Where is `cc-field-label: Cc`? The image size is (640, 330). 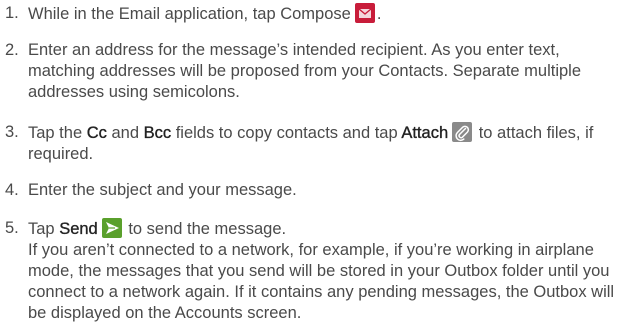
cc-field-label: Cc is located at coordinates (97, 133).